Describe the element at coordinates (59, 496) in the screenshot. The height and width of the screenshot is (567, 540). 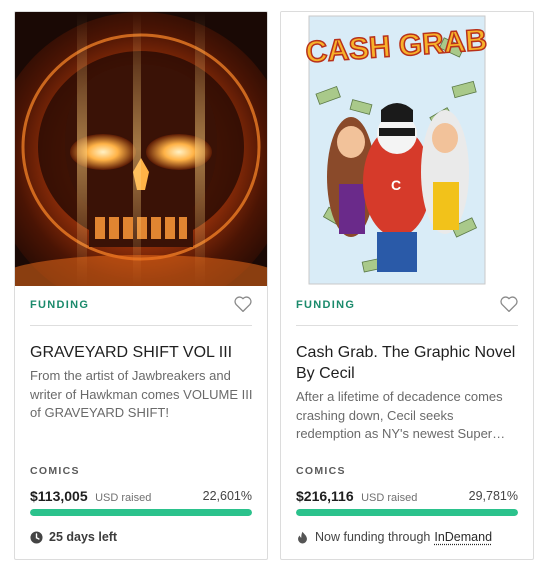
I see `amount-raised: $113,005` at that location.